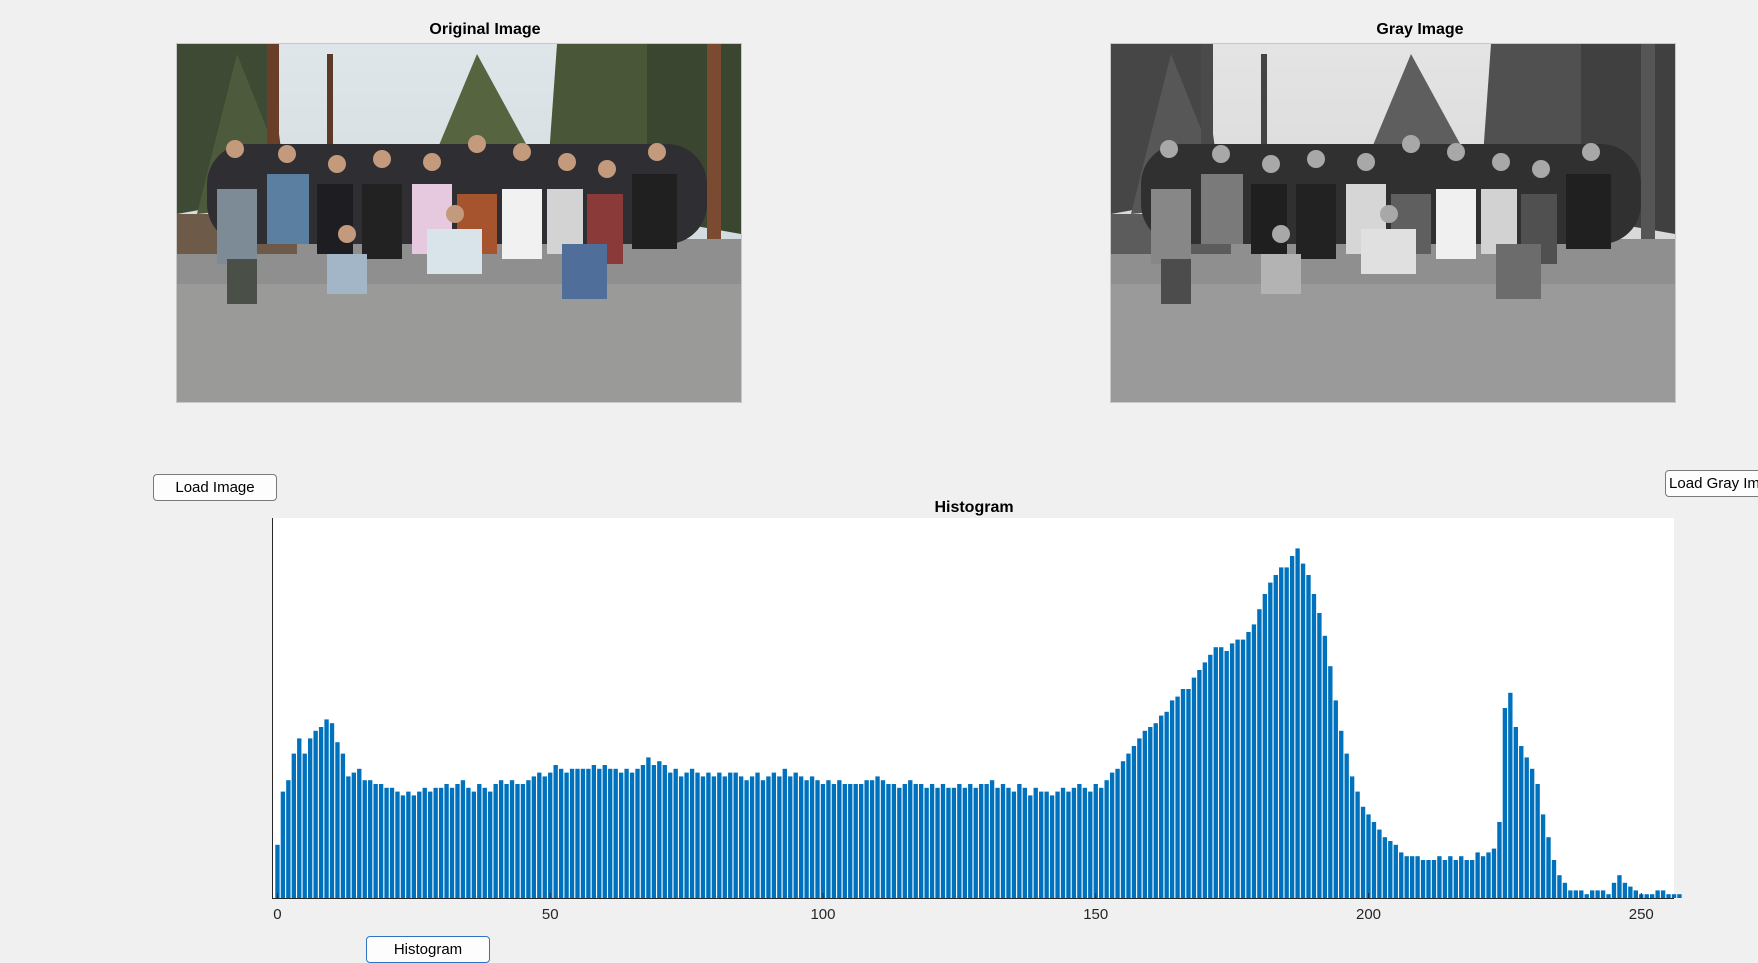 Image resolution: width=1758 pixels, height=963 pixels. Describe the element at coordinates (277, 914) in the screenshot. I see `x-tick-label: 0` at that location.